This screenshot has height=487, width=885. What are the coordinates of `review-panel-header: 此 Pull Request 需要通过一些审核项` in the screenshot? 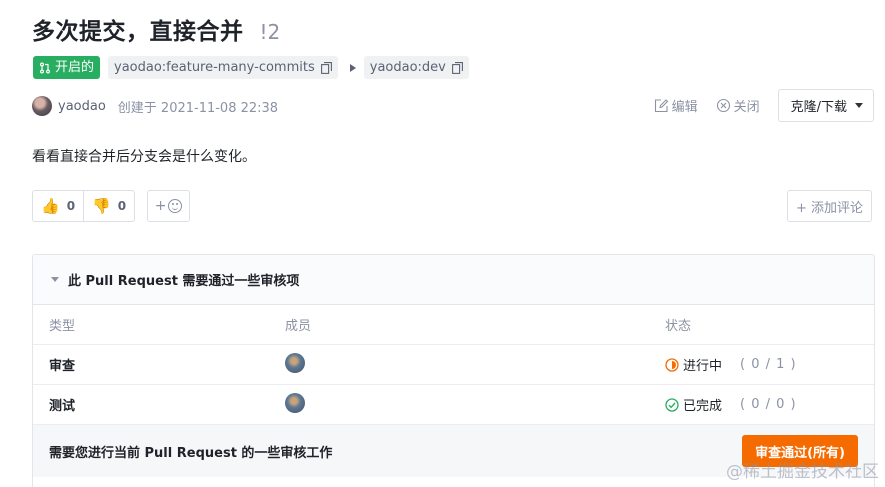 It's located at (453, 280).